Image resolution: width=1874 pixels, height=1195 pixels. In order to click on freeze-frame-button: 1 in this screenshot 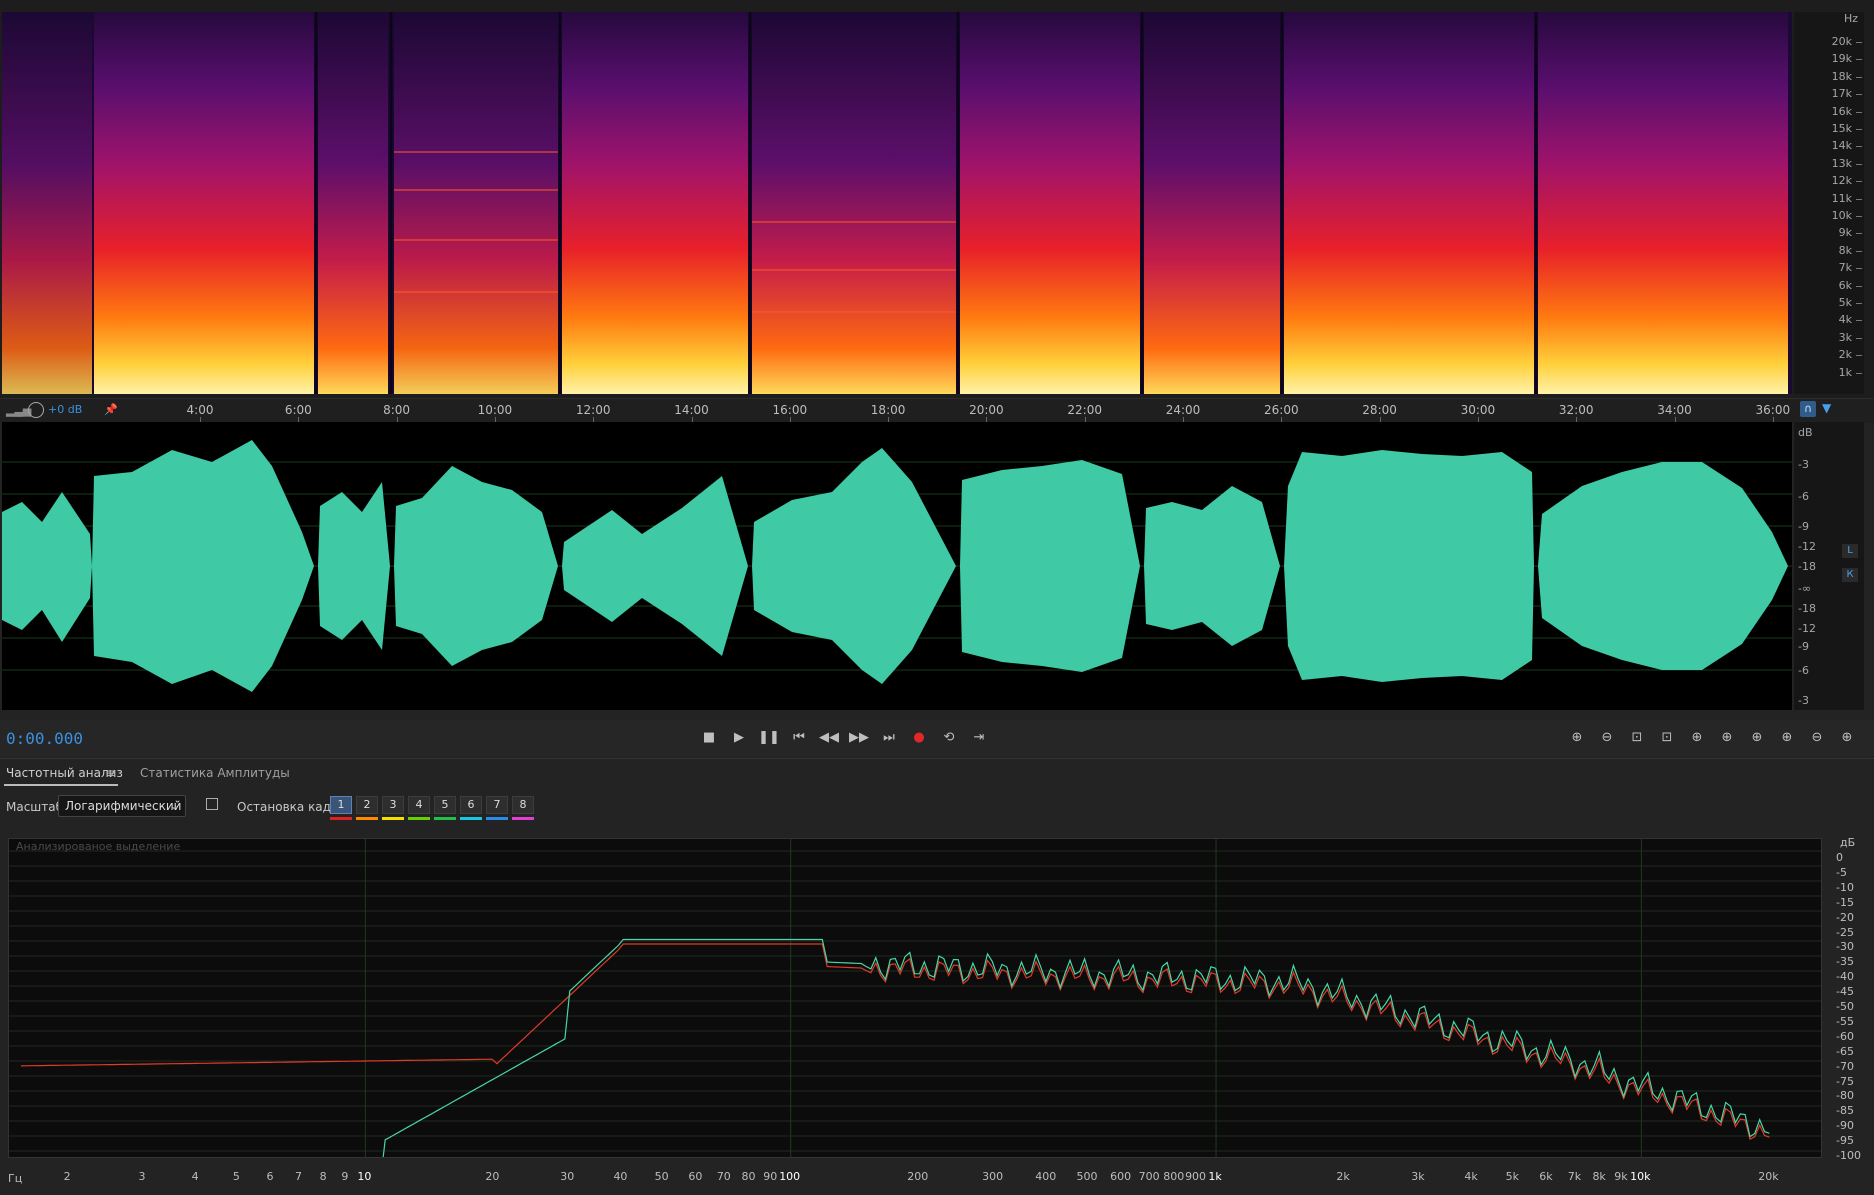, I will do `click(341, 805)`.